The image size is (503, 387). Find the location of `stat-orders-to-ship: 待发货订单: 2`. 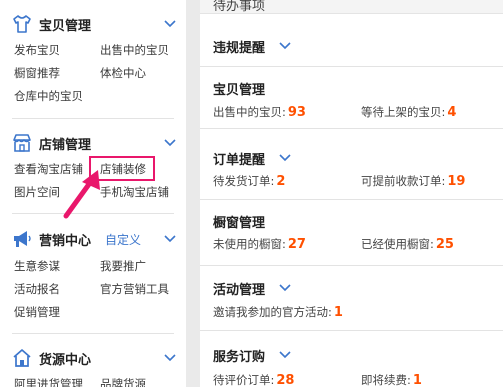

stat-orders-to-ship: 待发货订单: 2 is located at coordinates (249, 181).